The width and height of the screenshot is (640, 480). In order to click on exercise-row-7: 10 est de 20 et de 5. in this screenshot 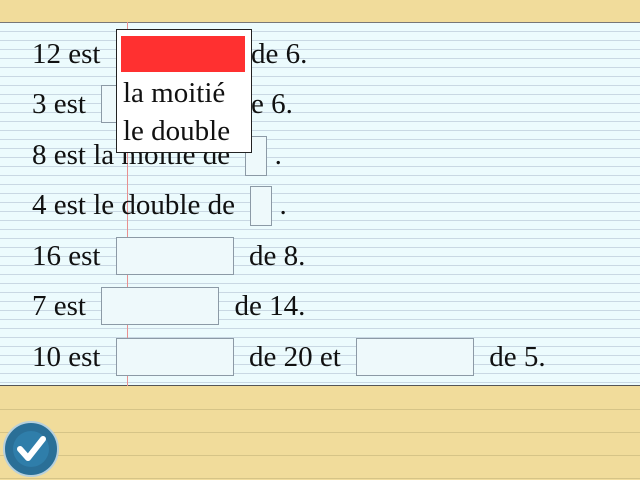, I will do `click(289, 357)`.